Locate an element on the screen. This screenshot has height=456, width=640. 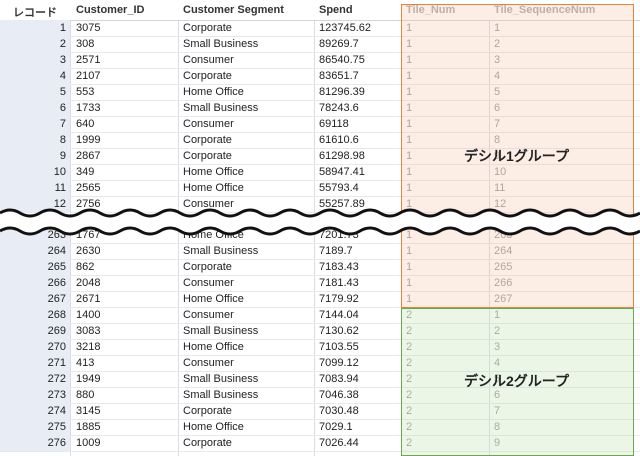
row-number: 276 is located at coordinates (35, 443).